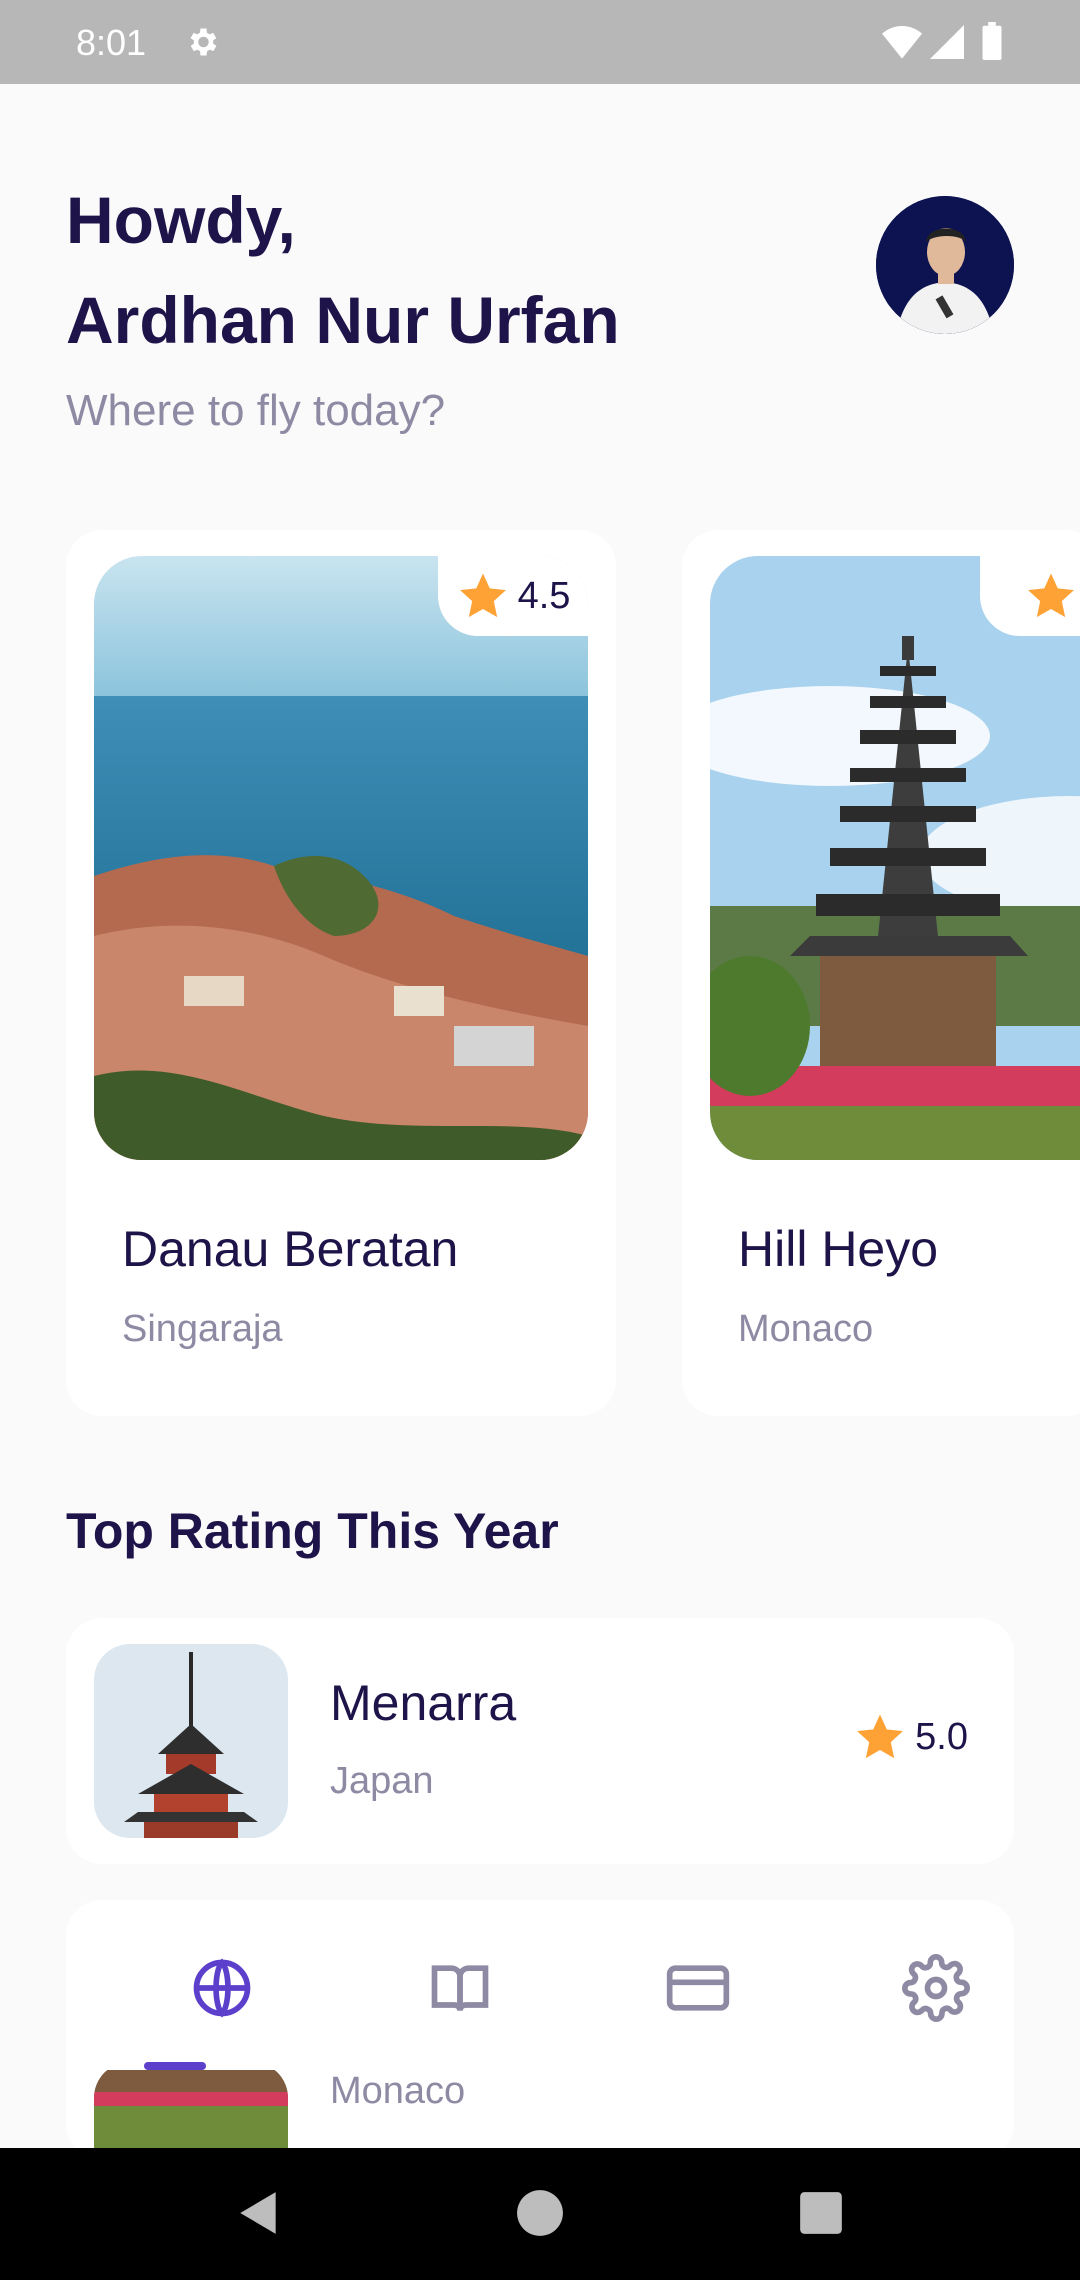 This screenshot has height=2280, width=1080. I want to click on destination-card: Hill Heyo Monaco, so click(881, 973).